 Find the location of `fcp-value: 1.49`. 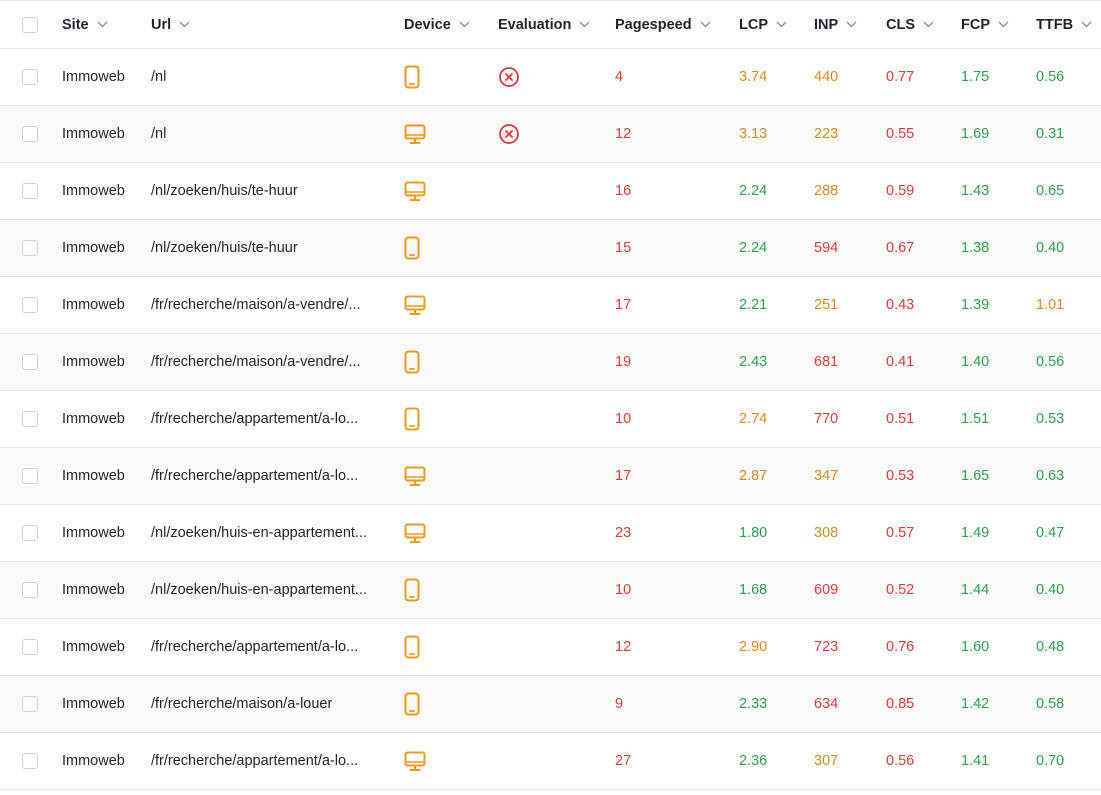

fcp-value: 1.49 is located at coordinates (975, 533).